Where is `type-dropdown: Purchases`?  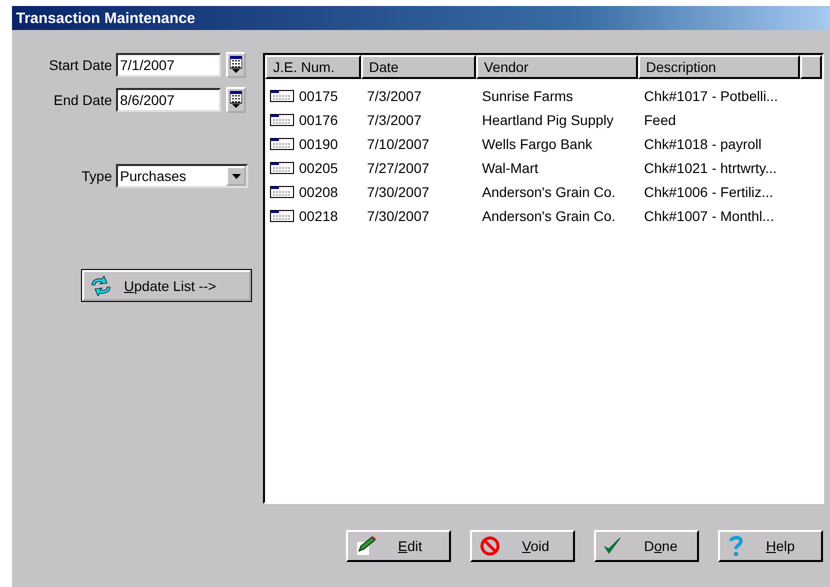
type-dropdown: Purchases is located at coordinates (182, 176).